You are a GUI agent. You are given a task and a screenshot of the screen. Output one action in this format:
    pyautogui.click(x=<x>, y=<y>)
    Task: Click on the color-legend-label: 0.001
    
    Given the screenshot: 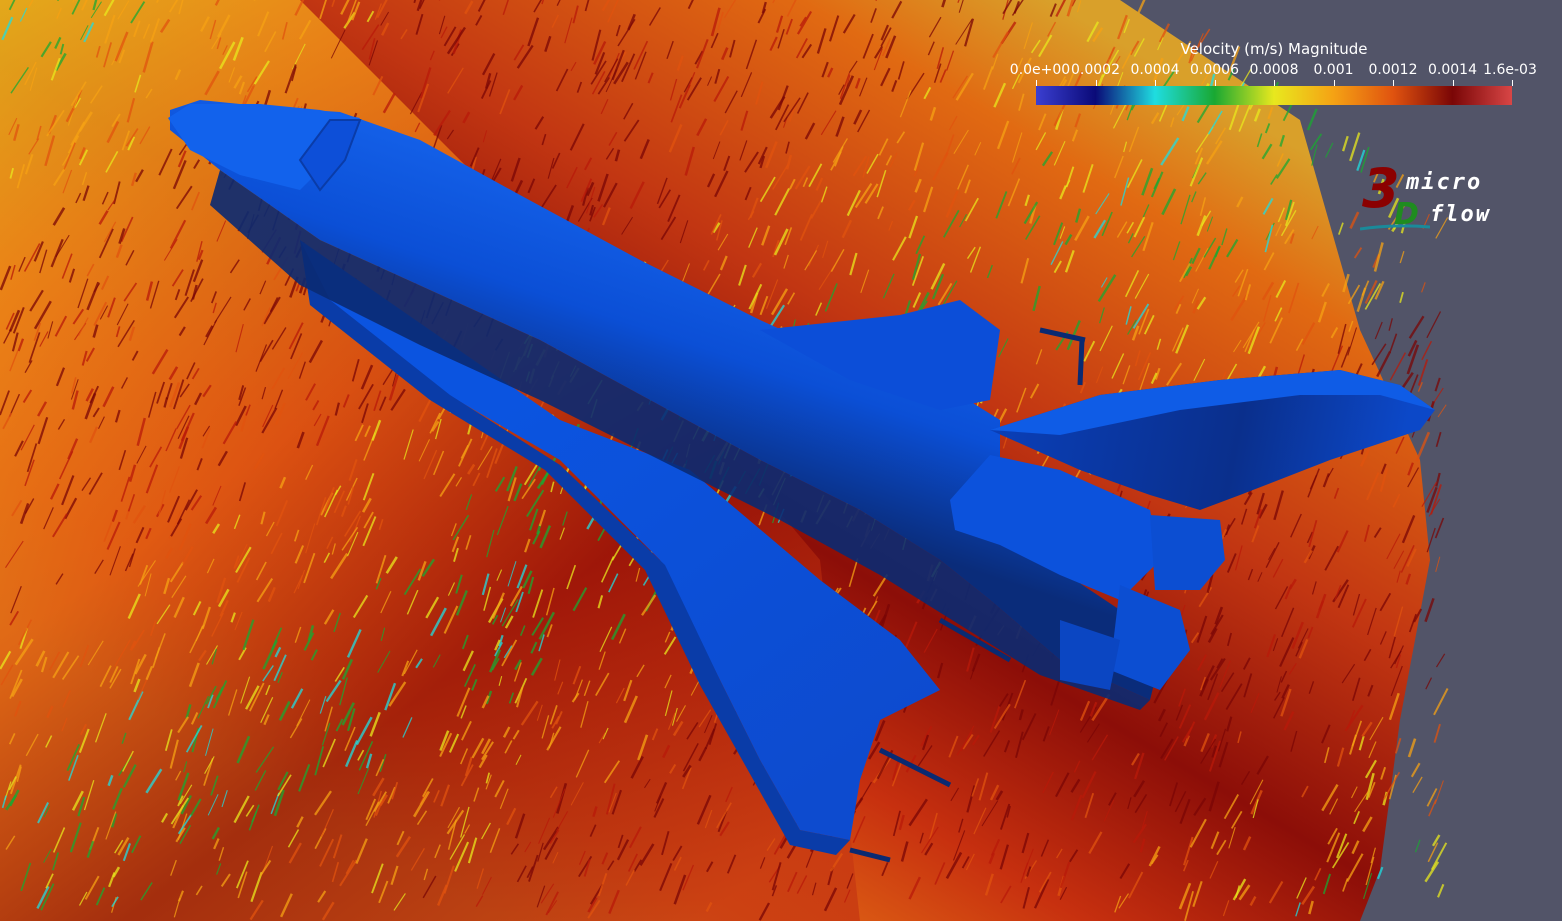 What is the action you would take?
    pyautogui.click(x=1333, y=70)
    